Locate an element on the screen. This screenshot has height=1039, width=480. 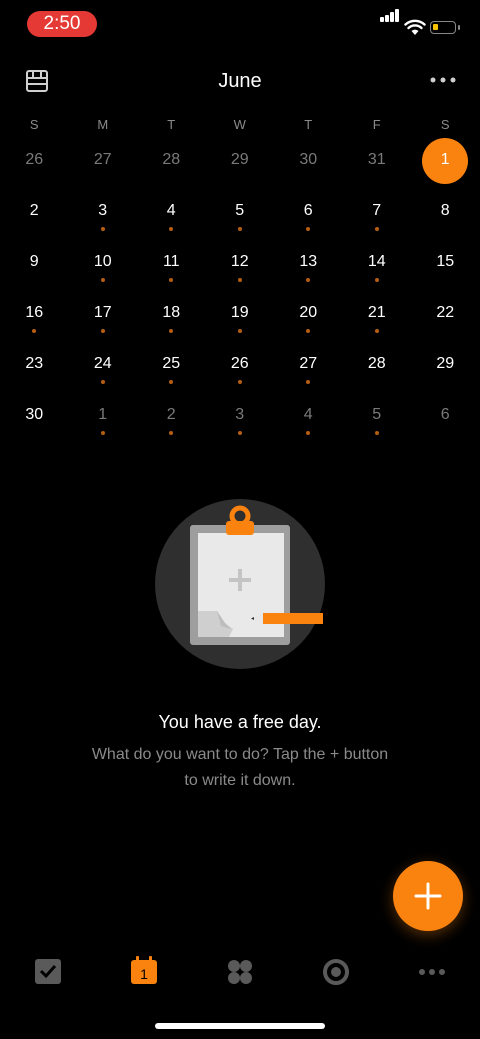
day-cell: 7 is located at coordinates (377, 222).